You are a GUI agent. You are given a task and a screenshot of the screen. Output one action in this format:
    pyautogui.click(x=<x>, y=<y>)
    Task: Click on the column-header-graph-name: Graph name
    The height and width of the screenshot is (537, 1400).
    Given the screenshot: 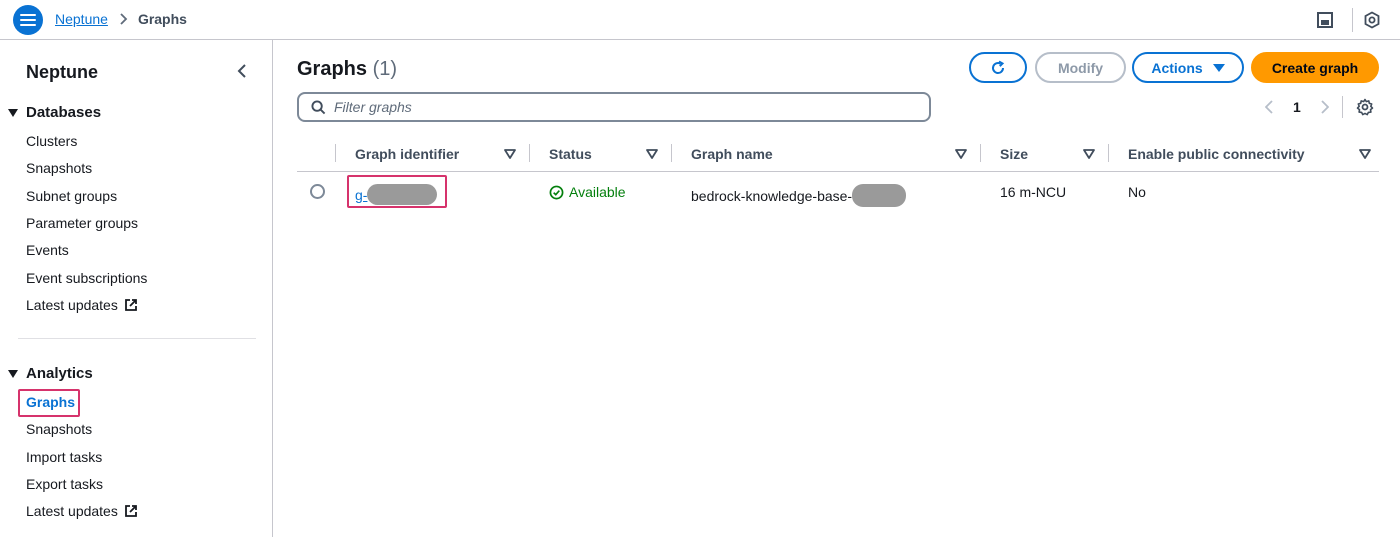 What is the action you would take?
    pyautogui.click(x=732, y=154)
    